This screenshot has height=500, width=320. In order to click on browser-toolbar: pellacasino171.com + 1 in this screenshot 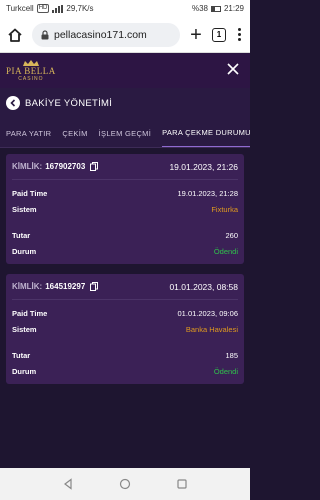, I will do `click(125, 35)`.